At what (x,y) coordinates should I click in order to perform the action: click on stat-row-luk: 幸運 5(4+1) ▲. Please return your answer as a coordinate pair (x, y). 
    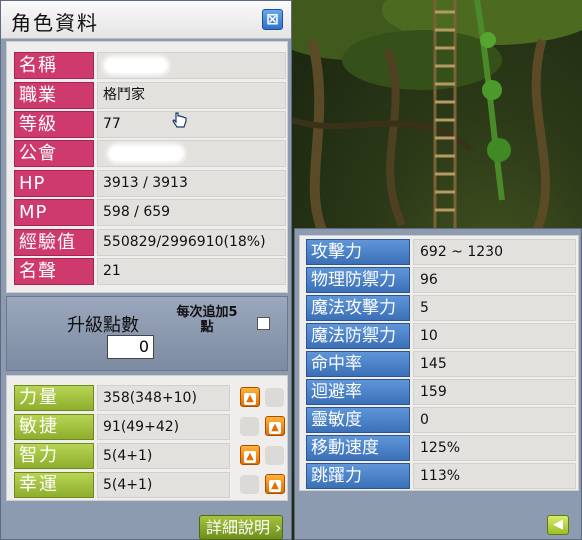
    Looking at the image, I should click on (150, 485).